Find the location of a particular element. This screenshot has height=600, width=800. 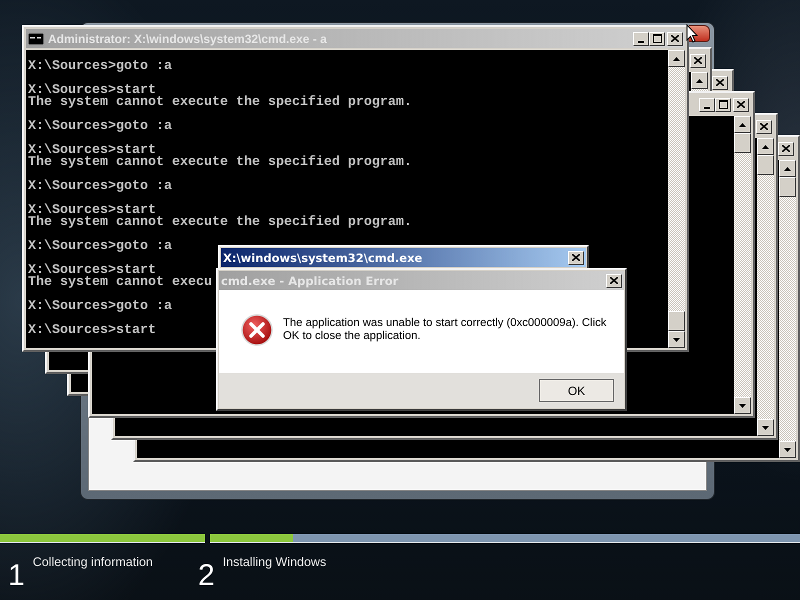

error-message: The application was unable to start correctly (0xc000009a). Click OK to close the application. is located at coordinates (445, 329).